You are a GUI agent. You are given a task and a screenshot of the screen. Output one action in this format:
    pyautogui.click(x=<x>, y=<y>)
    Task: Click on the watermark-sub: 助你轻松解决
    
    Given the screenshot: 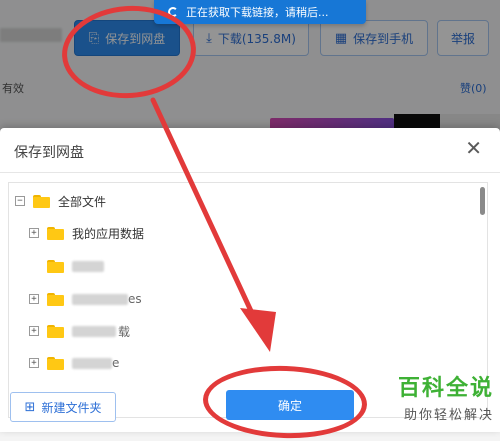 What is the action you would take?
    pyautogui.click(x=448, y=415)
    